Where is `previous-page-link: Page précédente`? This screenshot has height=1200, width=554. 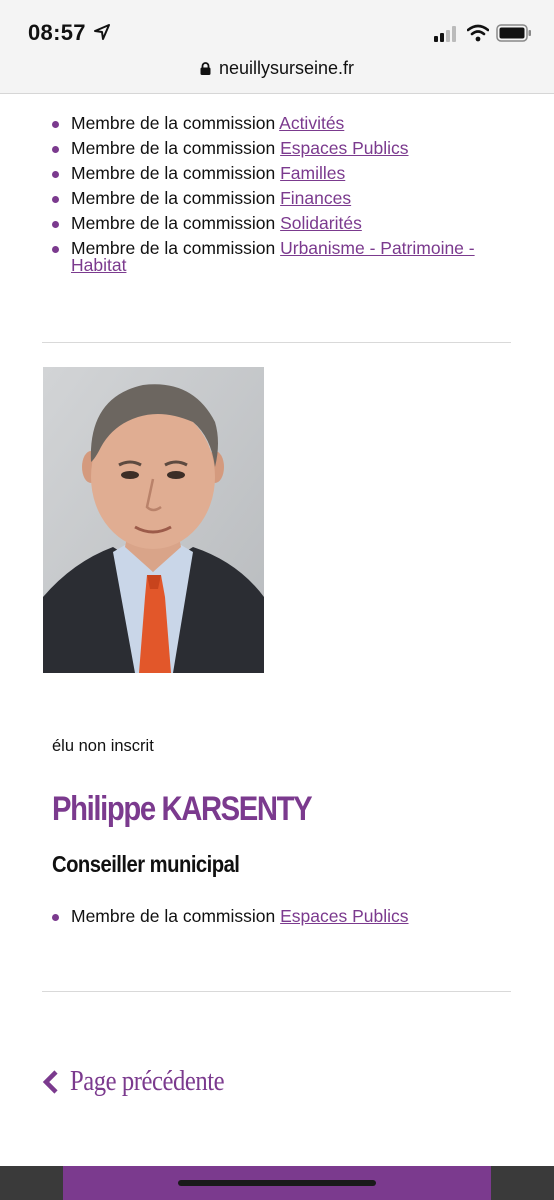 previous-page-link: Page précédente is located at coordinates (143, 1082).